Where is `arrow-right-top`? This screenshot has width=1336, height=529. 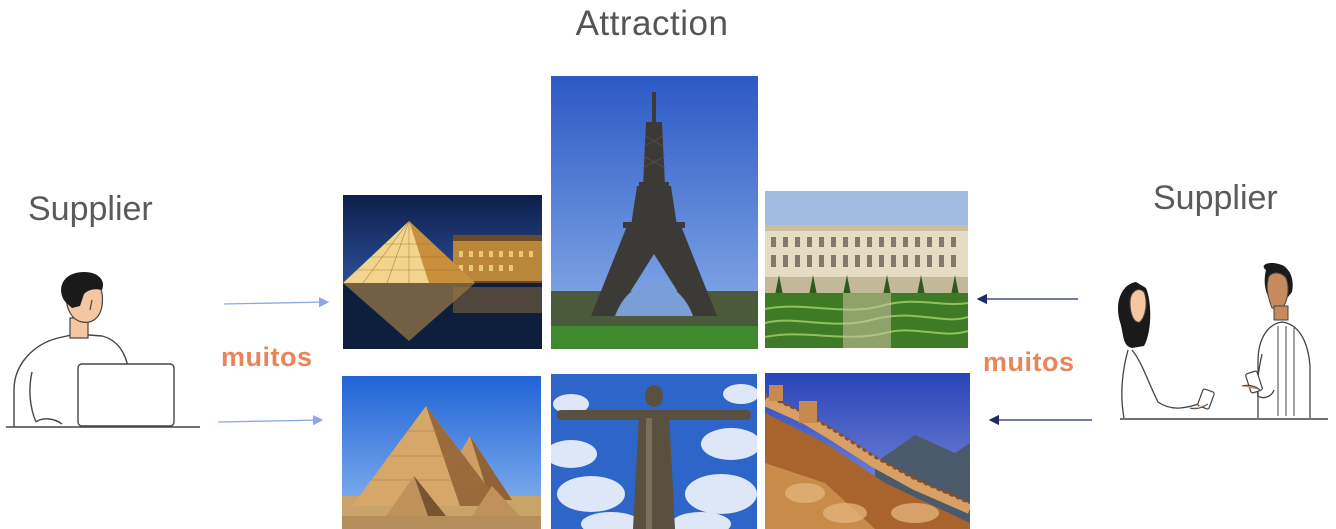
arrow-right-top is located at coordinates (276, 302).